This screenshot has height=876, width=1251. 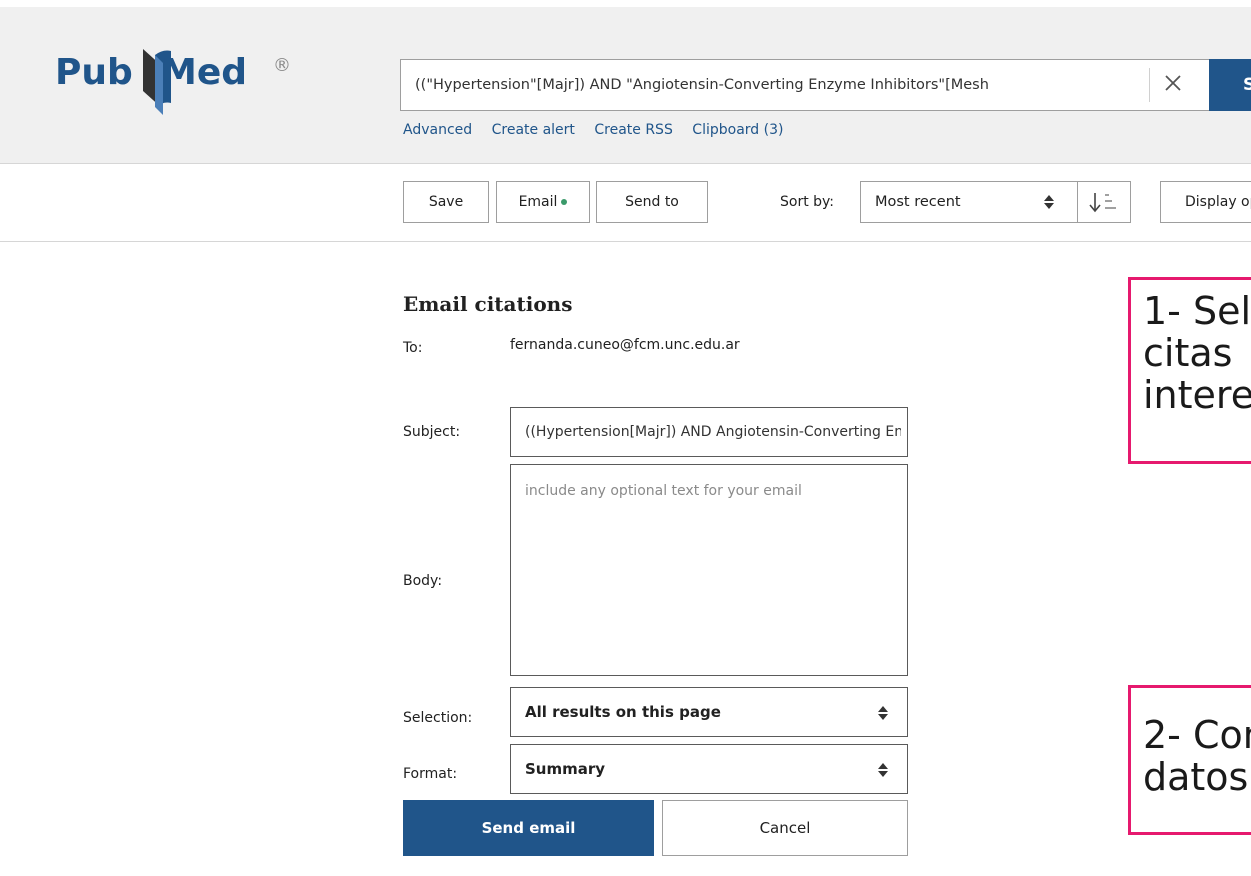 What do you see at coordinates (432, 432) in the screenshot?
I see `subject-label: Subject:` at bounding box center [432, 432].